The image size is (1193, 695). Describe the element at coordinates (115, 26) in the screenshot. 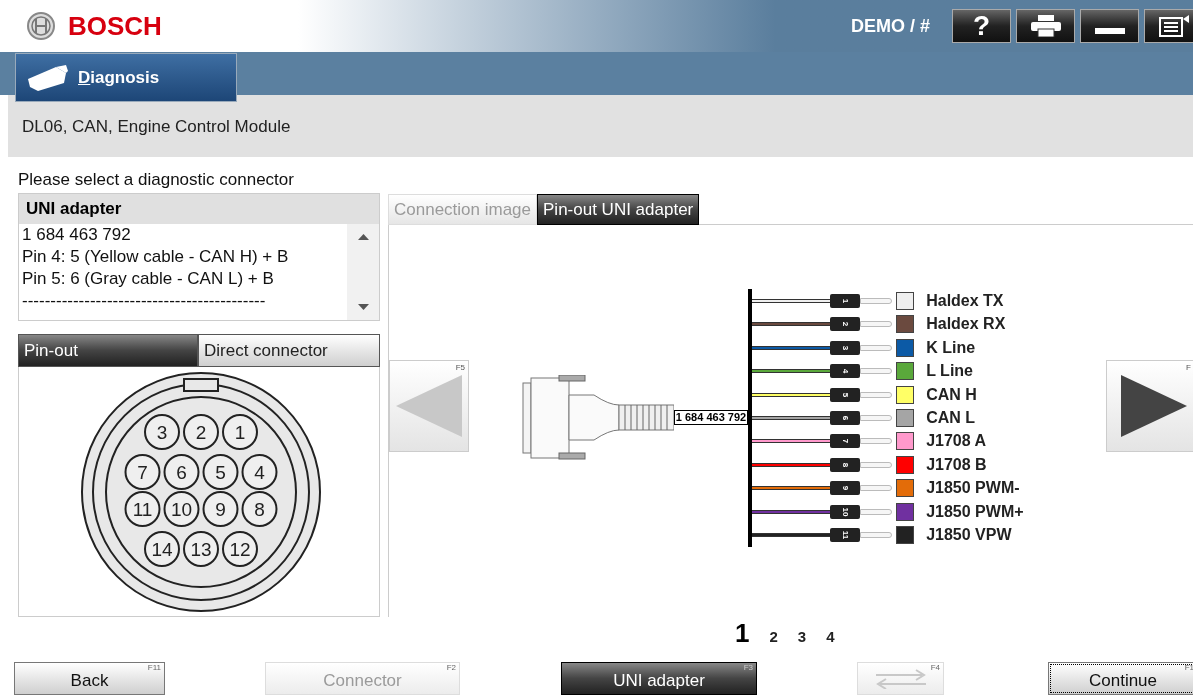

I see `brand-logo: BOSCH` at that location.